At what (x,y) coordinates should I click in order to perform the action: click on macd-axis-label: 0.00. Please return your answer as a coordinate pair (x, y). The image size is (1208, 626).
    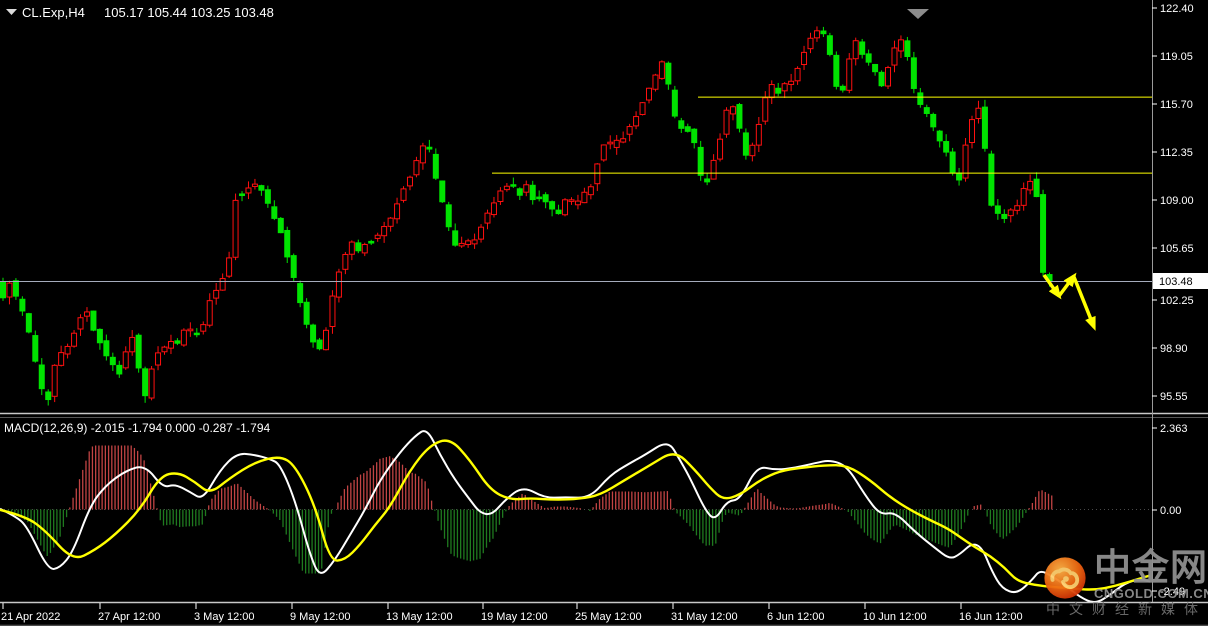
    Looking at the image, I should click on (1170, 511).